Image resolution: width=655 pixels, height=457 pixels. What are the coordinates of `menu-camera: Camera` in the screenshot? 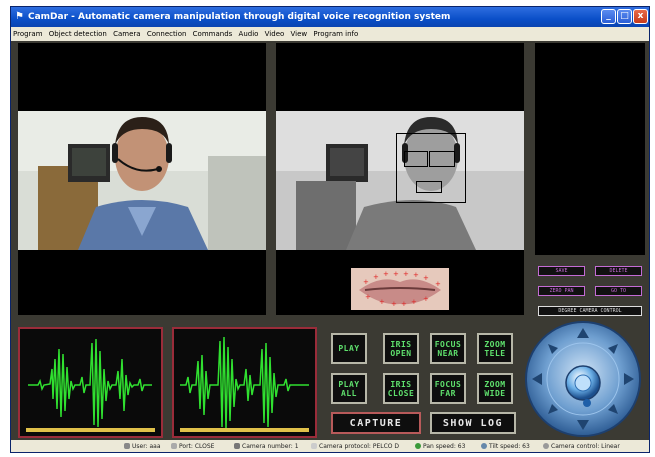 It's located at (126, 34).